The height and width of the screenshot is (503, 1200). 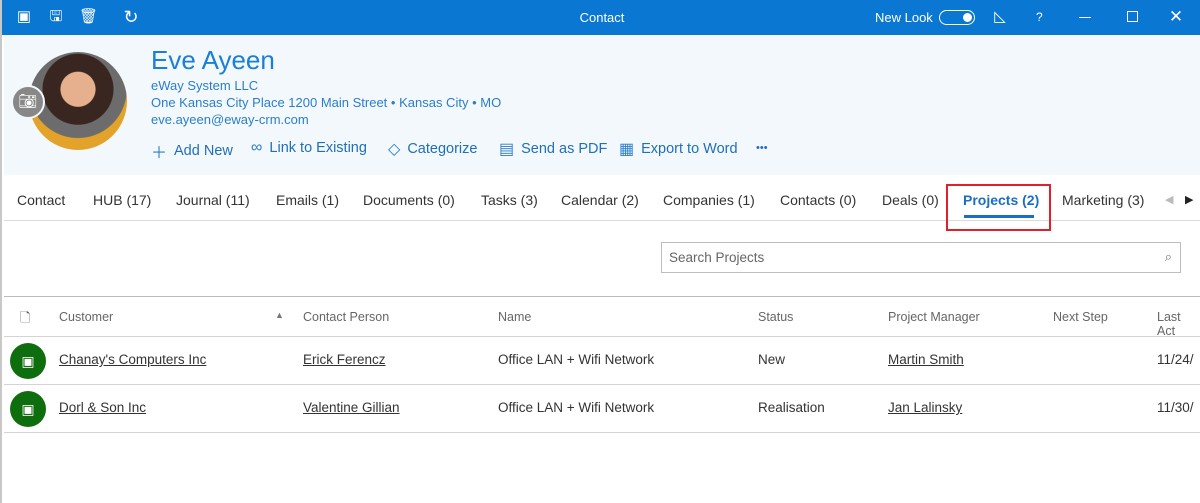 What do you see at coordinates (818, 200) in the screenshot?
I see `tab-contacts: Contacts (0)` at bounding box center [818, 200].